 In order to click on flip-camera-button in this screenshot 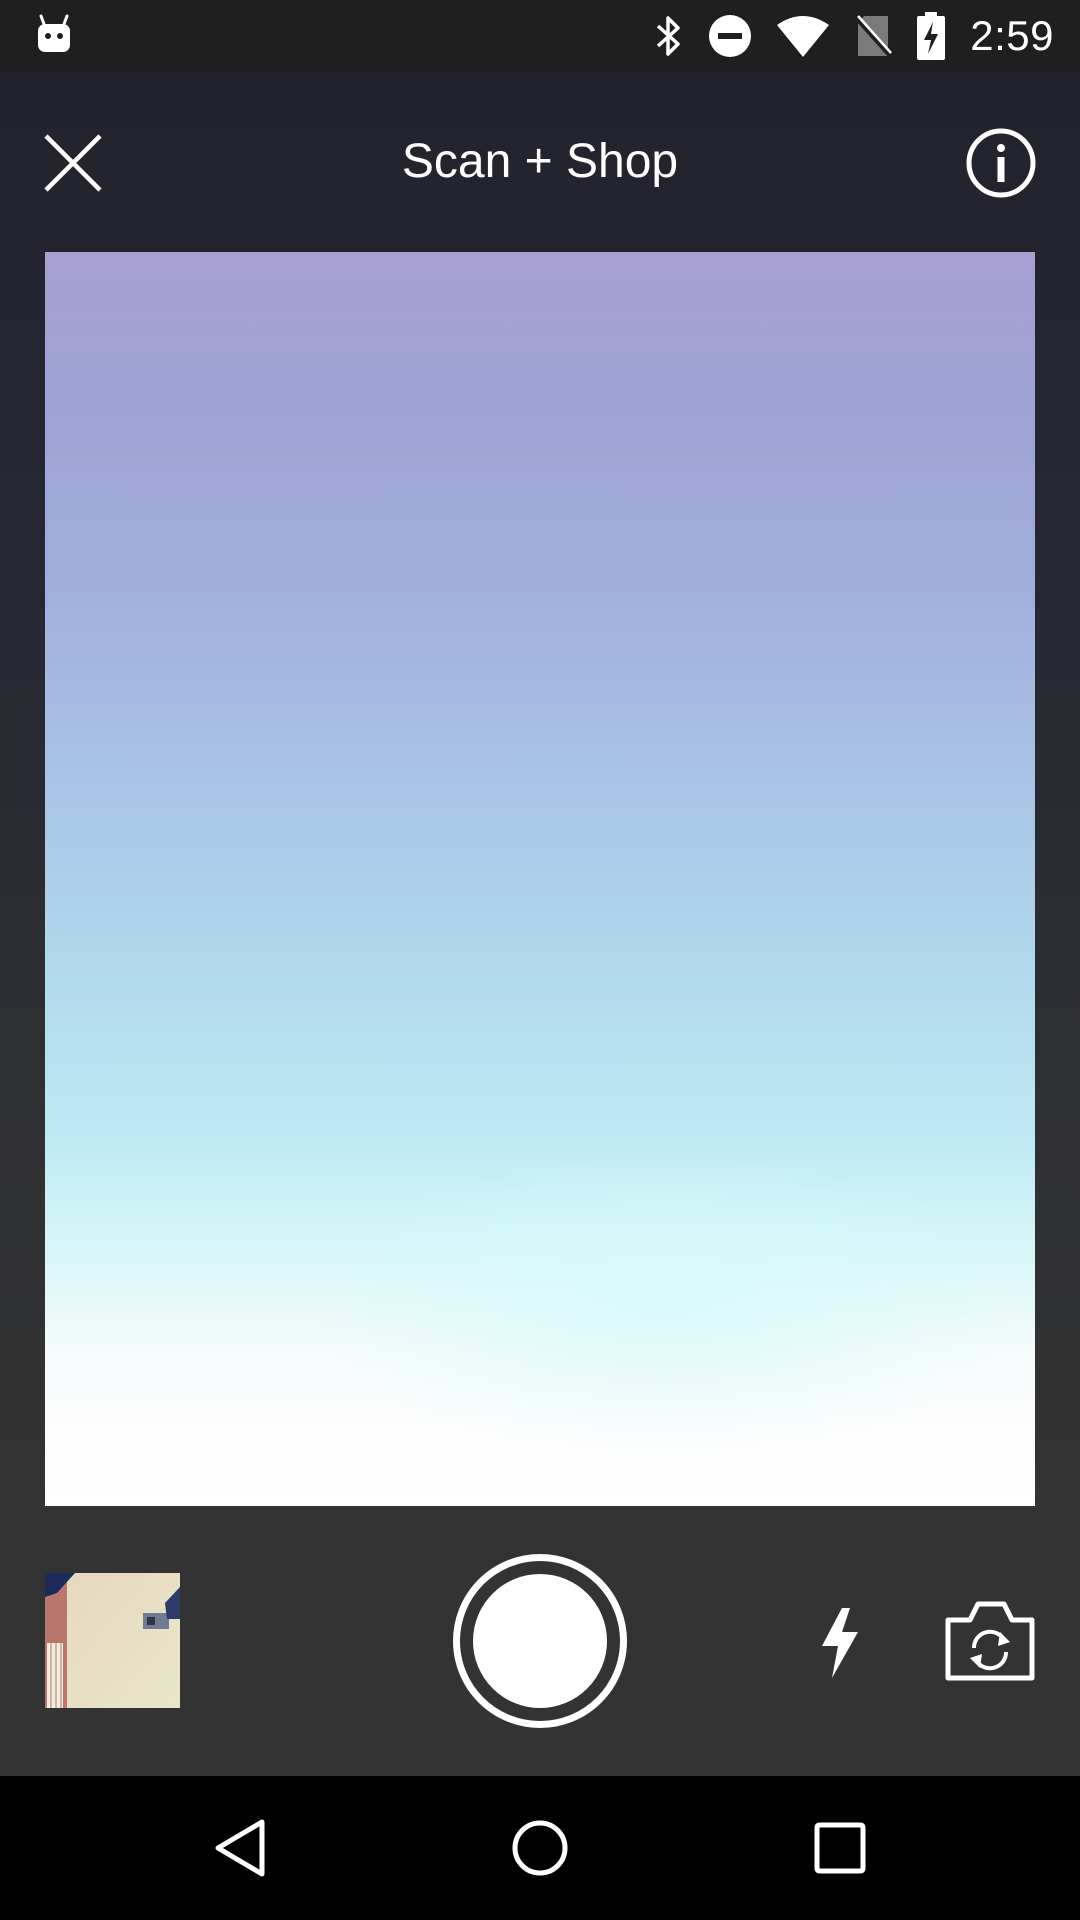, I will do `click(990, 1641)`.